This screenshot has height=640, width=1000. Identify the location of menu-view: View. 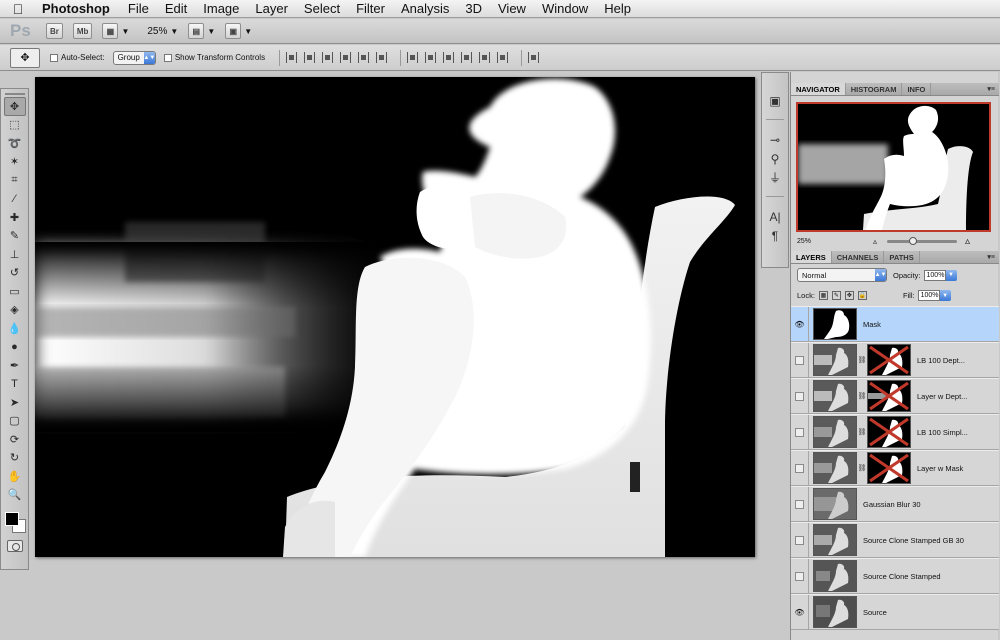
(512, 8).